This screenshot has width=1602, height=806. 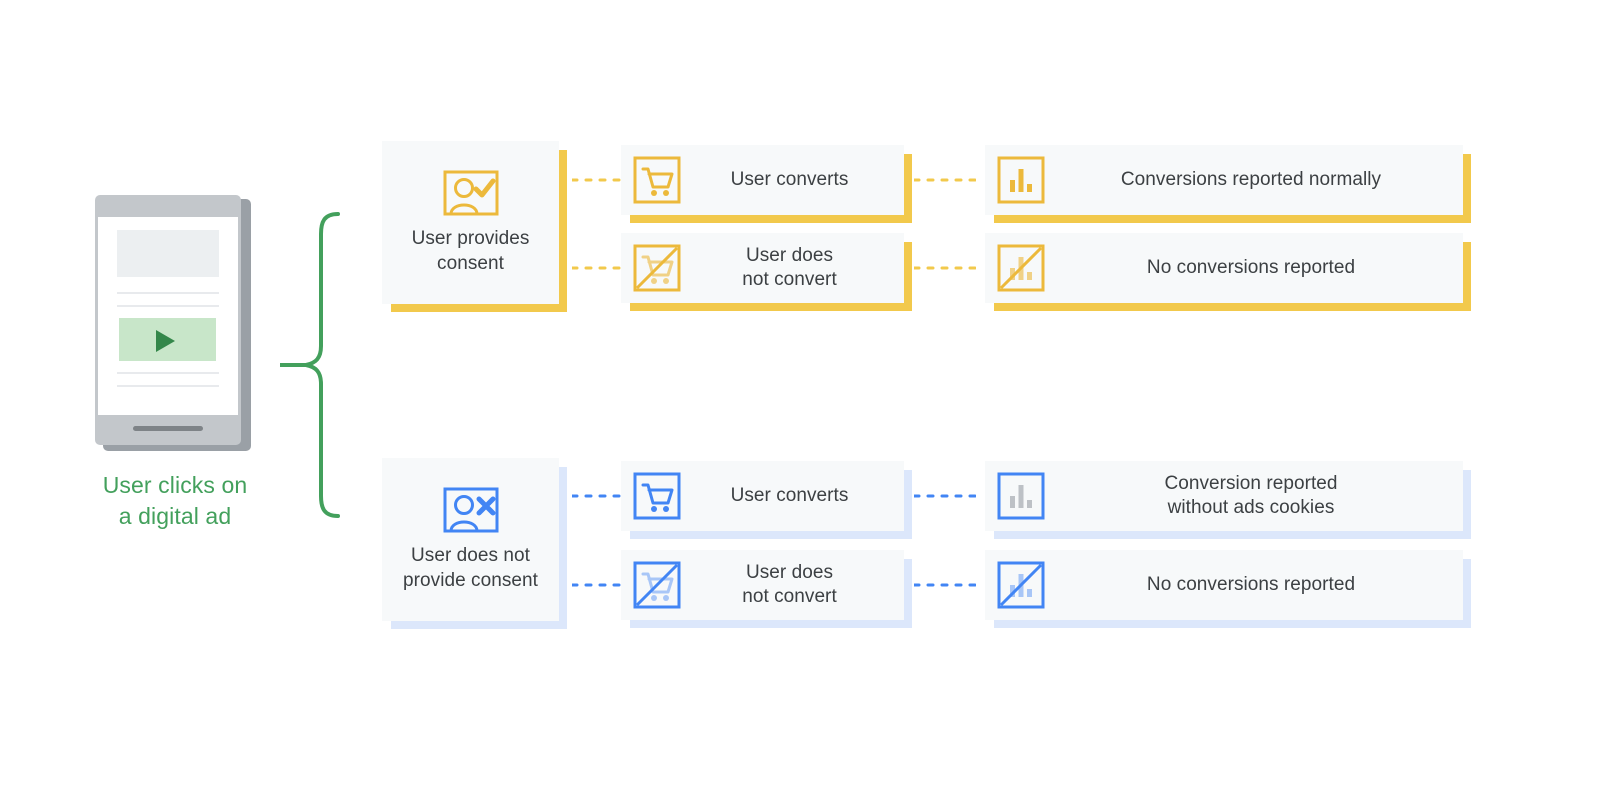 I want to click on result-label-line1: Conversion reported, so click(x=1251, y=483).